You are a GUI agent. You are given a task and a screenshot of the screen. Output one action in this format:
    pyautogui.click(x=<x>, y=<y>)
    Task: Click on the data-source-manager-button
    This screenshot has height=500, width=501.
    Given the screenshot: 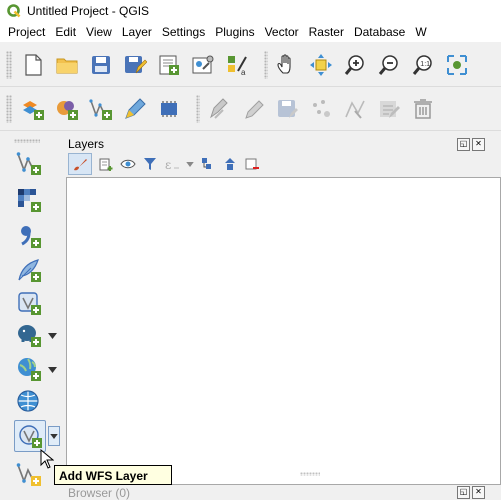 What is the action you would take?
    pyautogui.click(x=33, y=109)
    